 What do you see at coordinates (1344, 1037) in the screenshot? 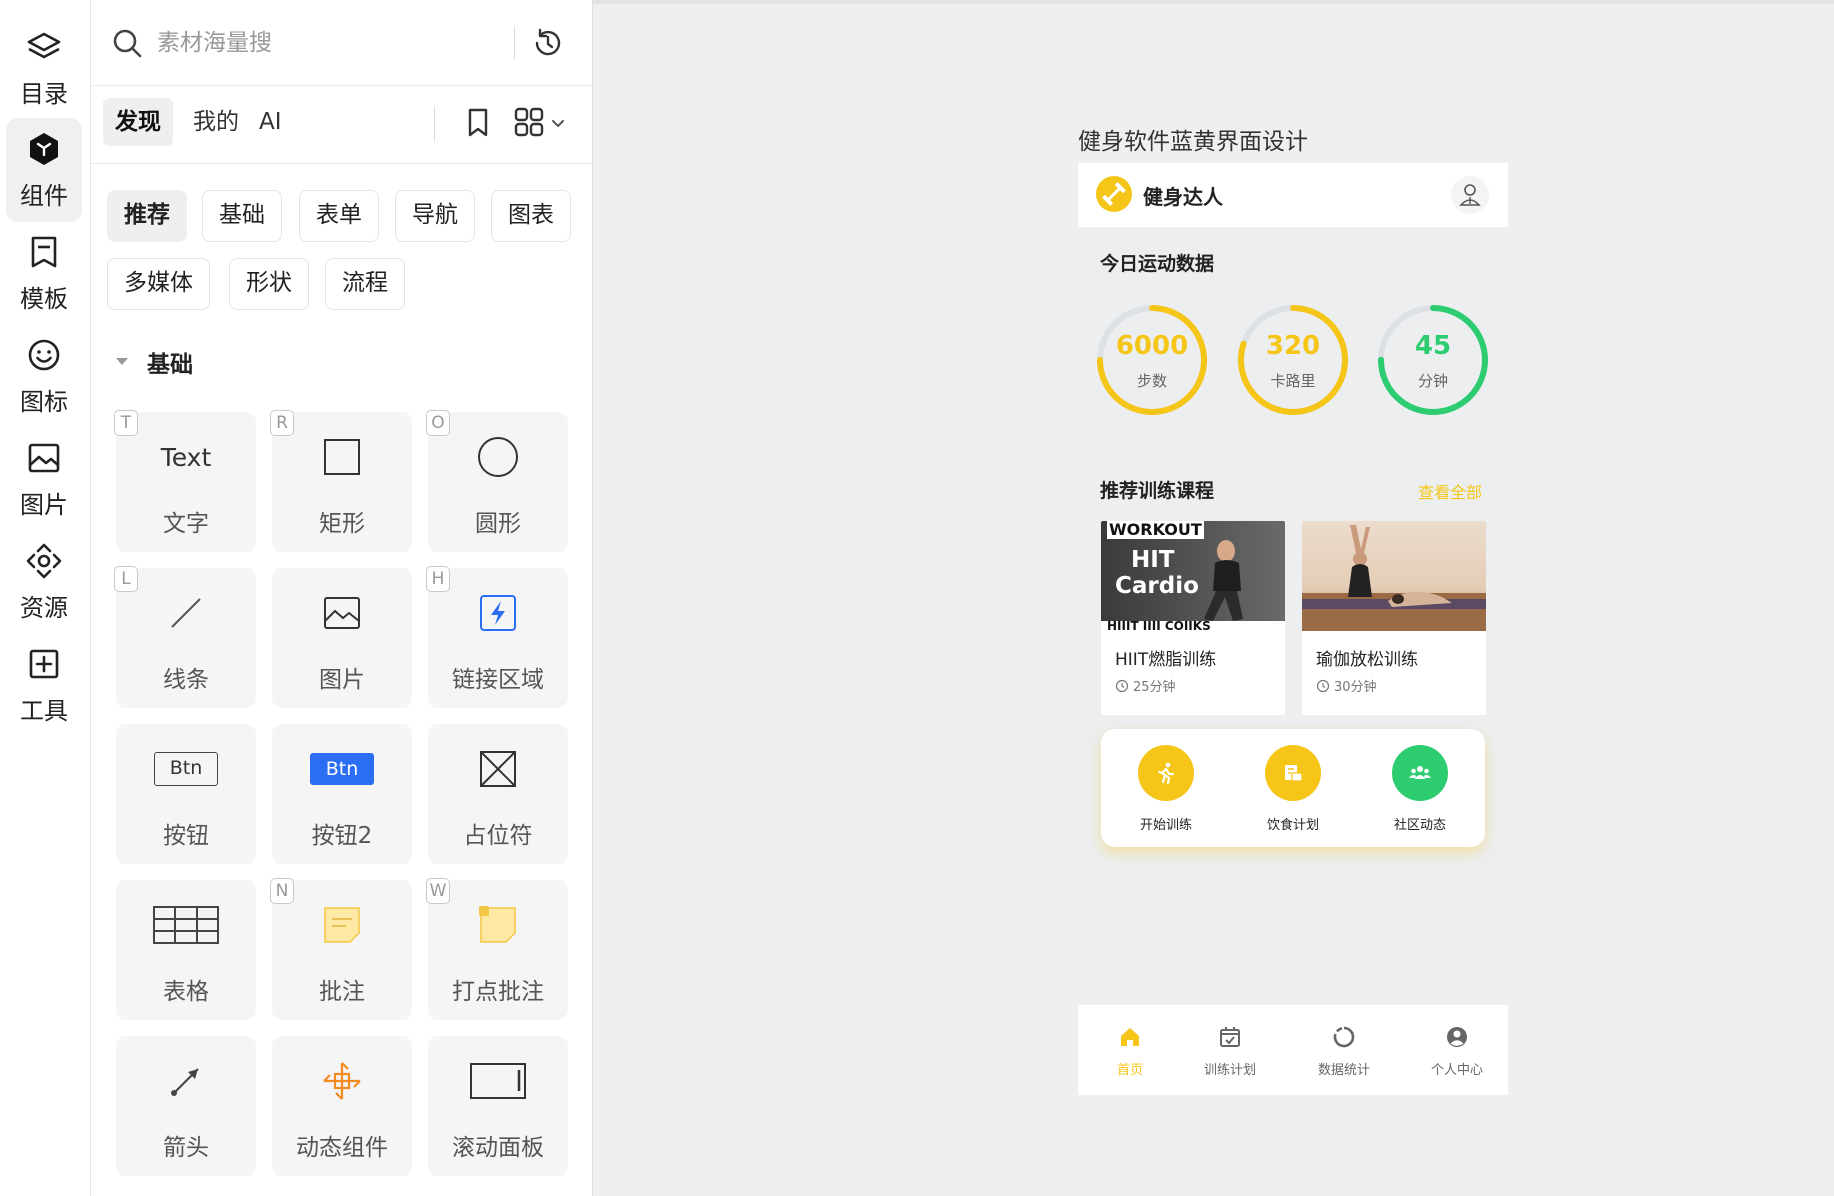
I see `stats-ring-icon` at bounding box center [1344, 1037].